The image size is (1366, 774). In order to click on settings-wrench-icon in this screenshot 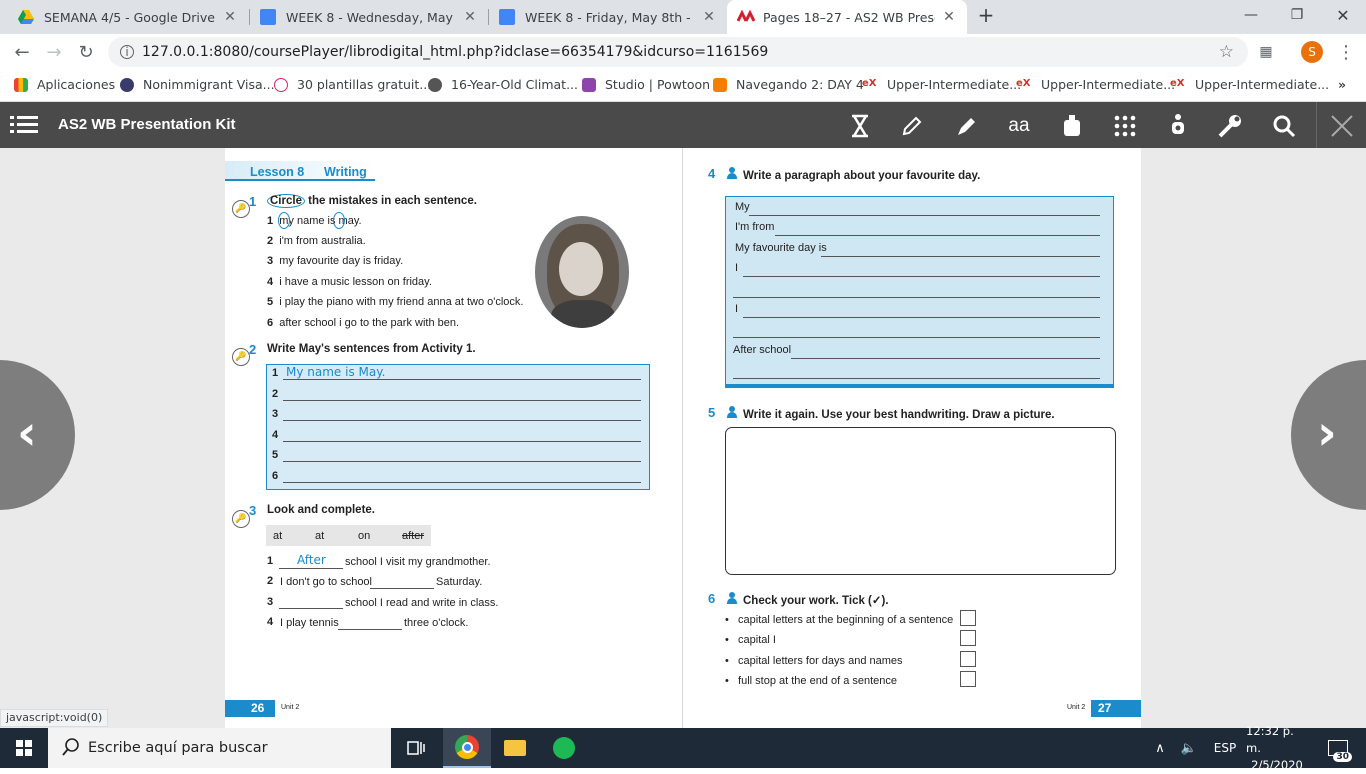, I will do `click(1230, 126)`.